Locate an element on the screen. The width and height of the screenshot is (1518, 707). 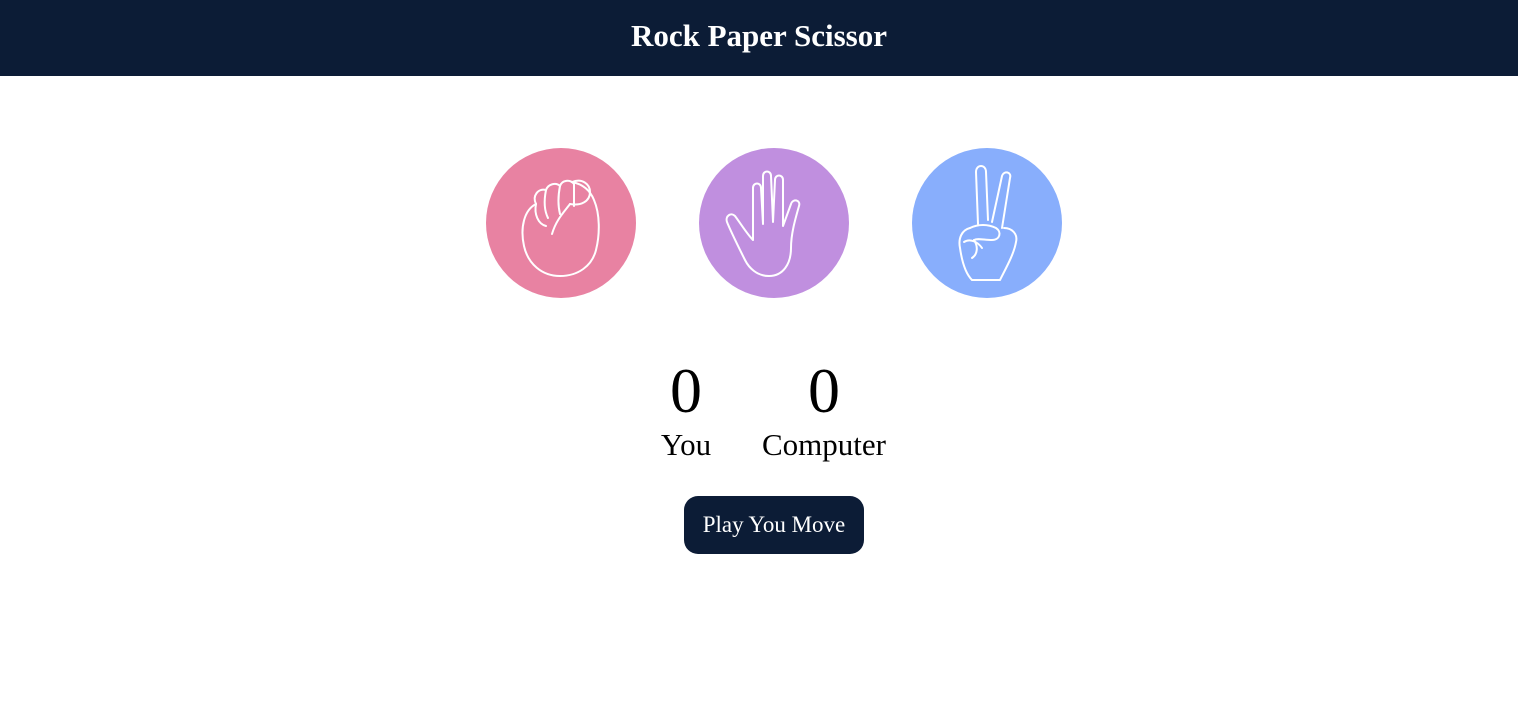
open-hand-icon is located at coordinates (763, 223).